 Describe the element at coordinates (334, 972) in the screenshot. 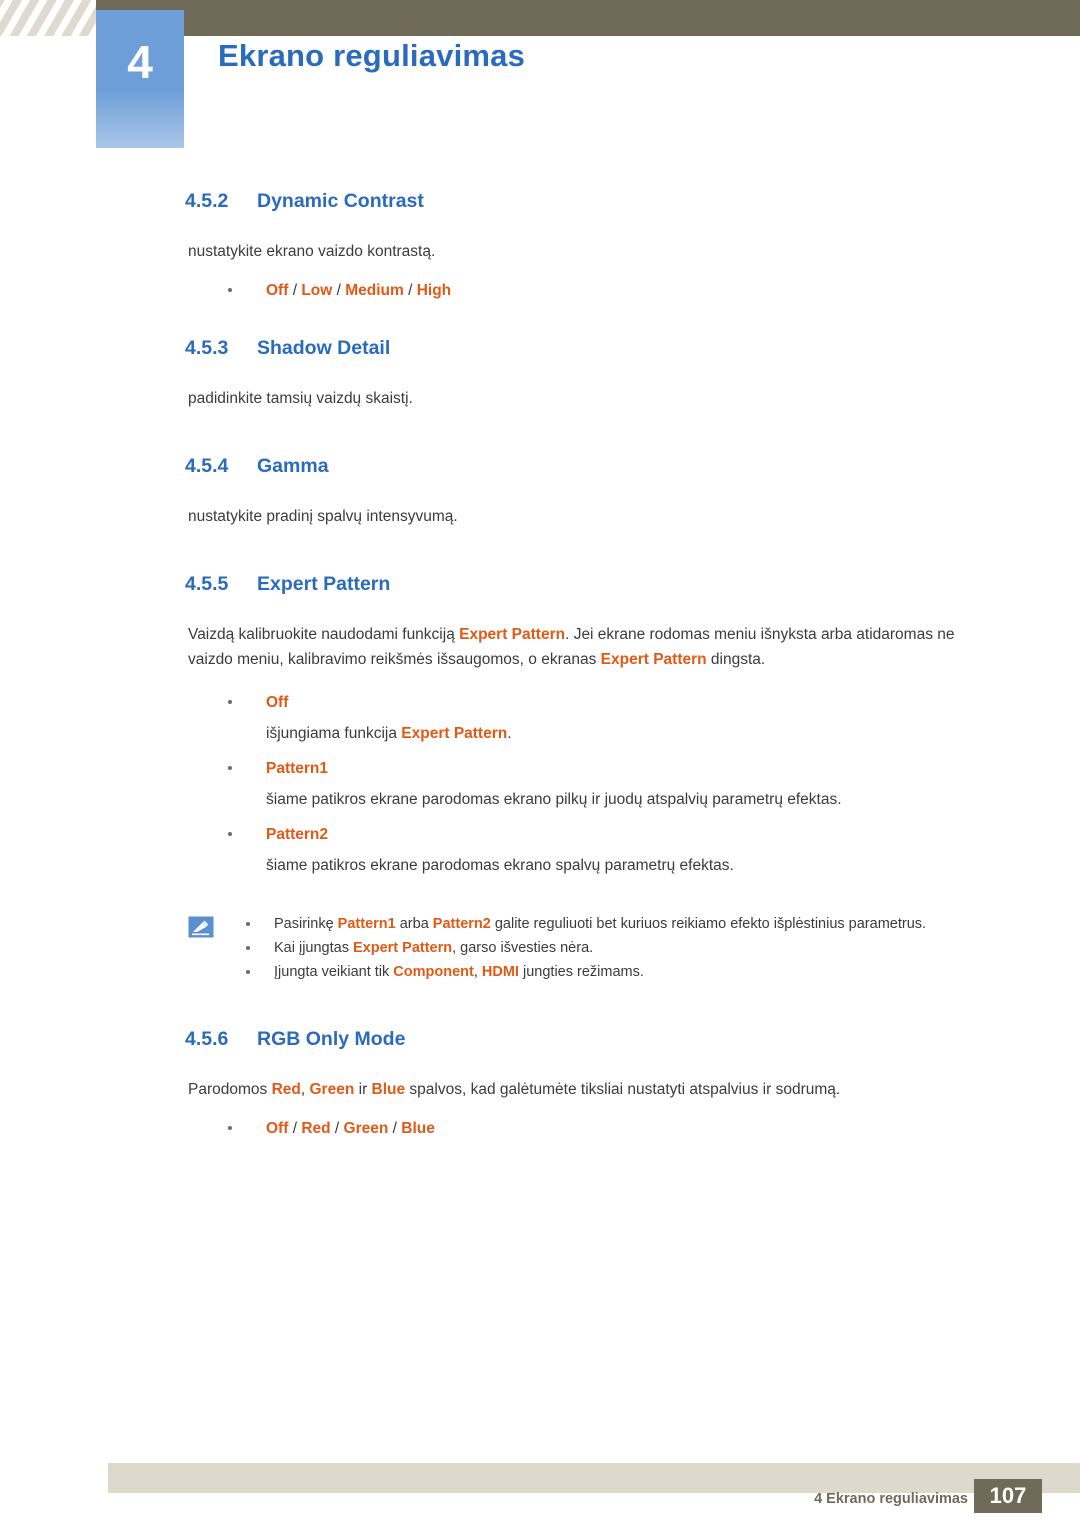

I see `note3-t1: Įjungta veikiant tik` at that location.